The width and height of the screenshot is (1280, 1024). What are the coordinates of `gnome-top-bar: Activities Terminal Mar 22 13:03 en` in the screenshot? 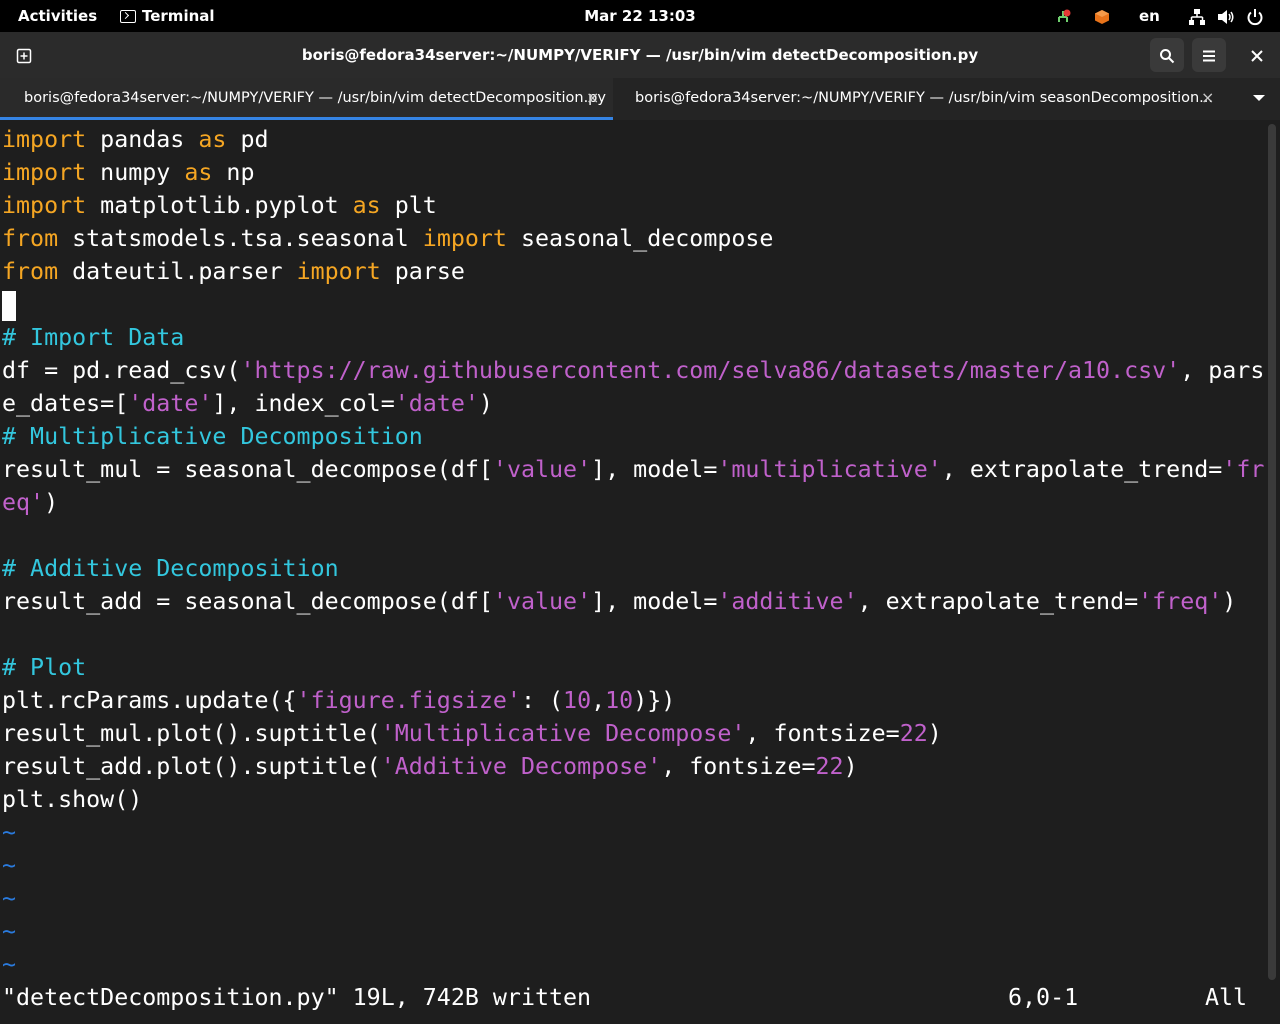 It's located at (640, 16).